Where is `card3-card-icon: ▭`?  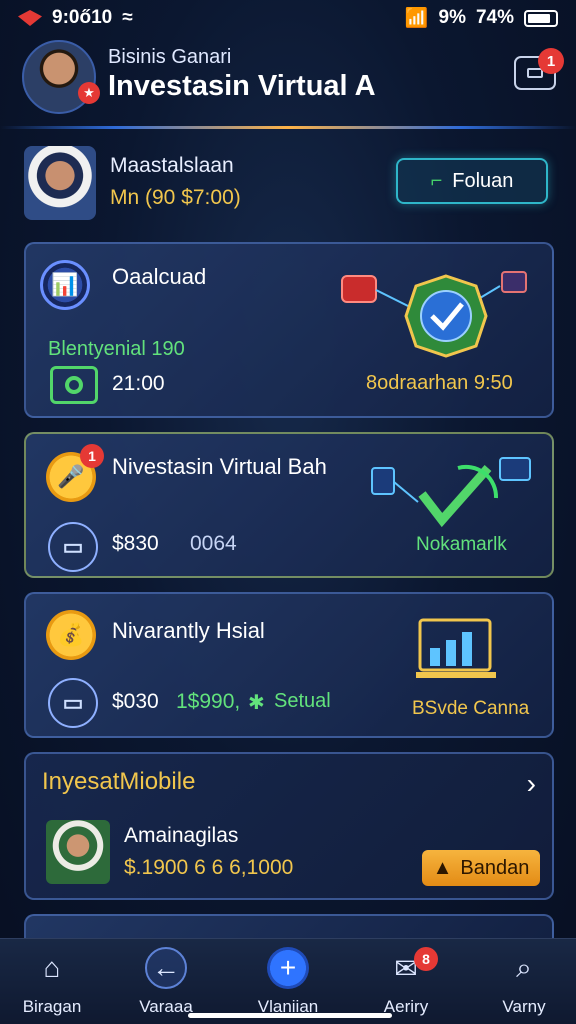 card3-card-icon: ▭ is located at coordinates (73, 703).